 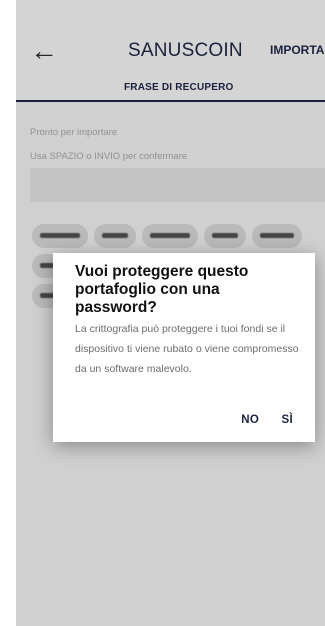 What do you see at coordinates (250, 420) in the screenshot?
I see `no-button: NO` at bounding box center [250, 420].